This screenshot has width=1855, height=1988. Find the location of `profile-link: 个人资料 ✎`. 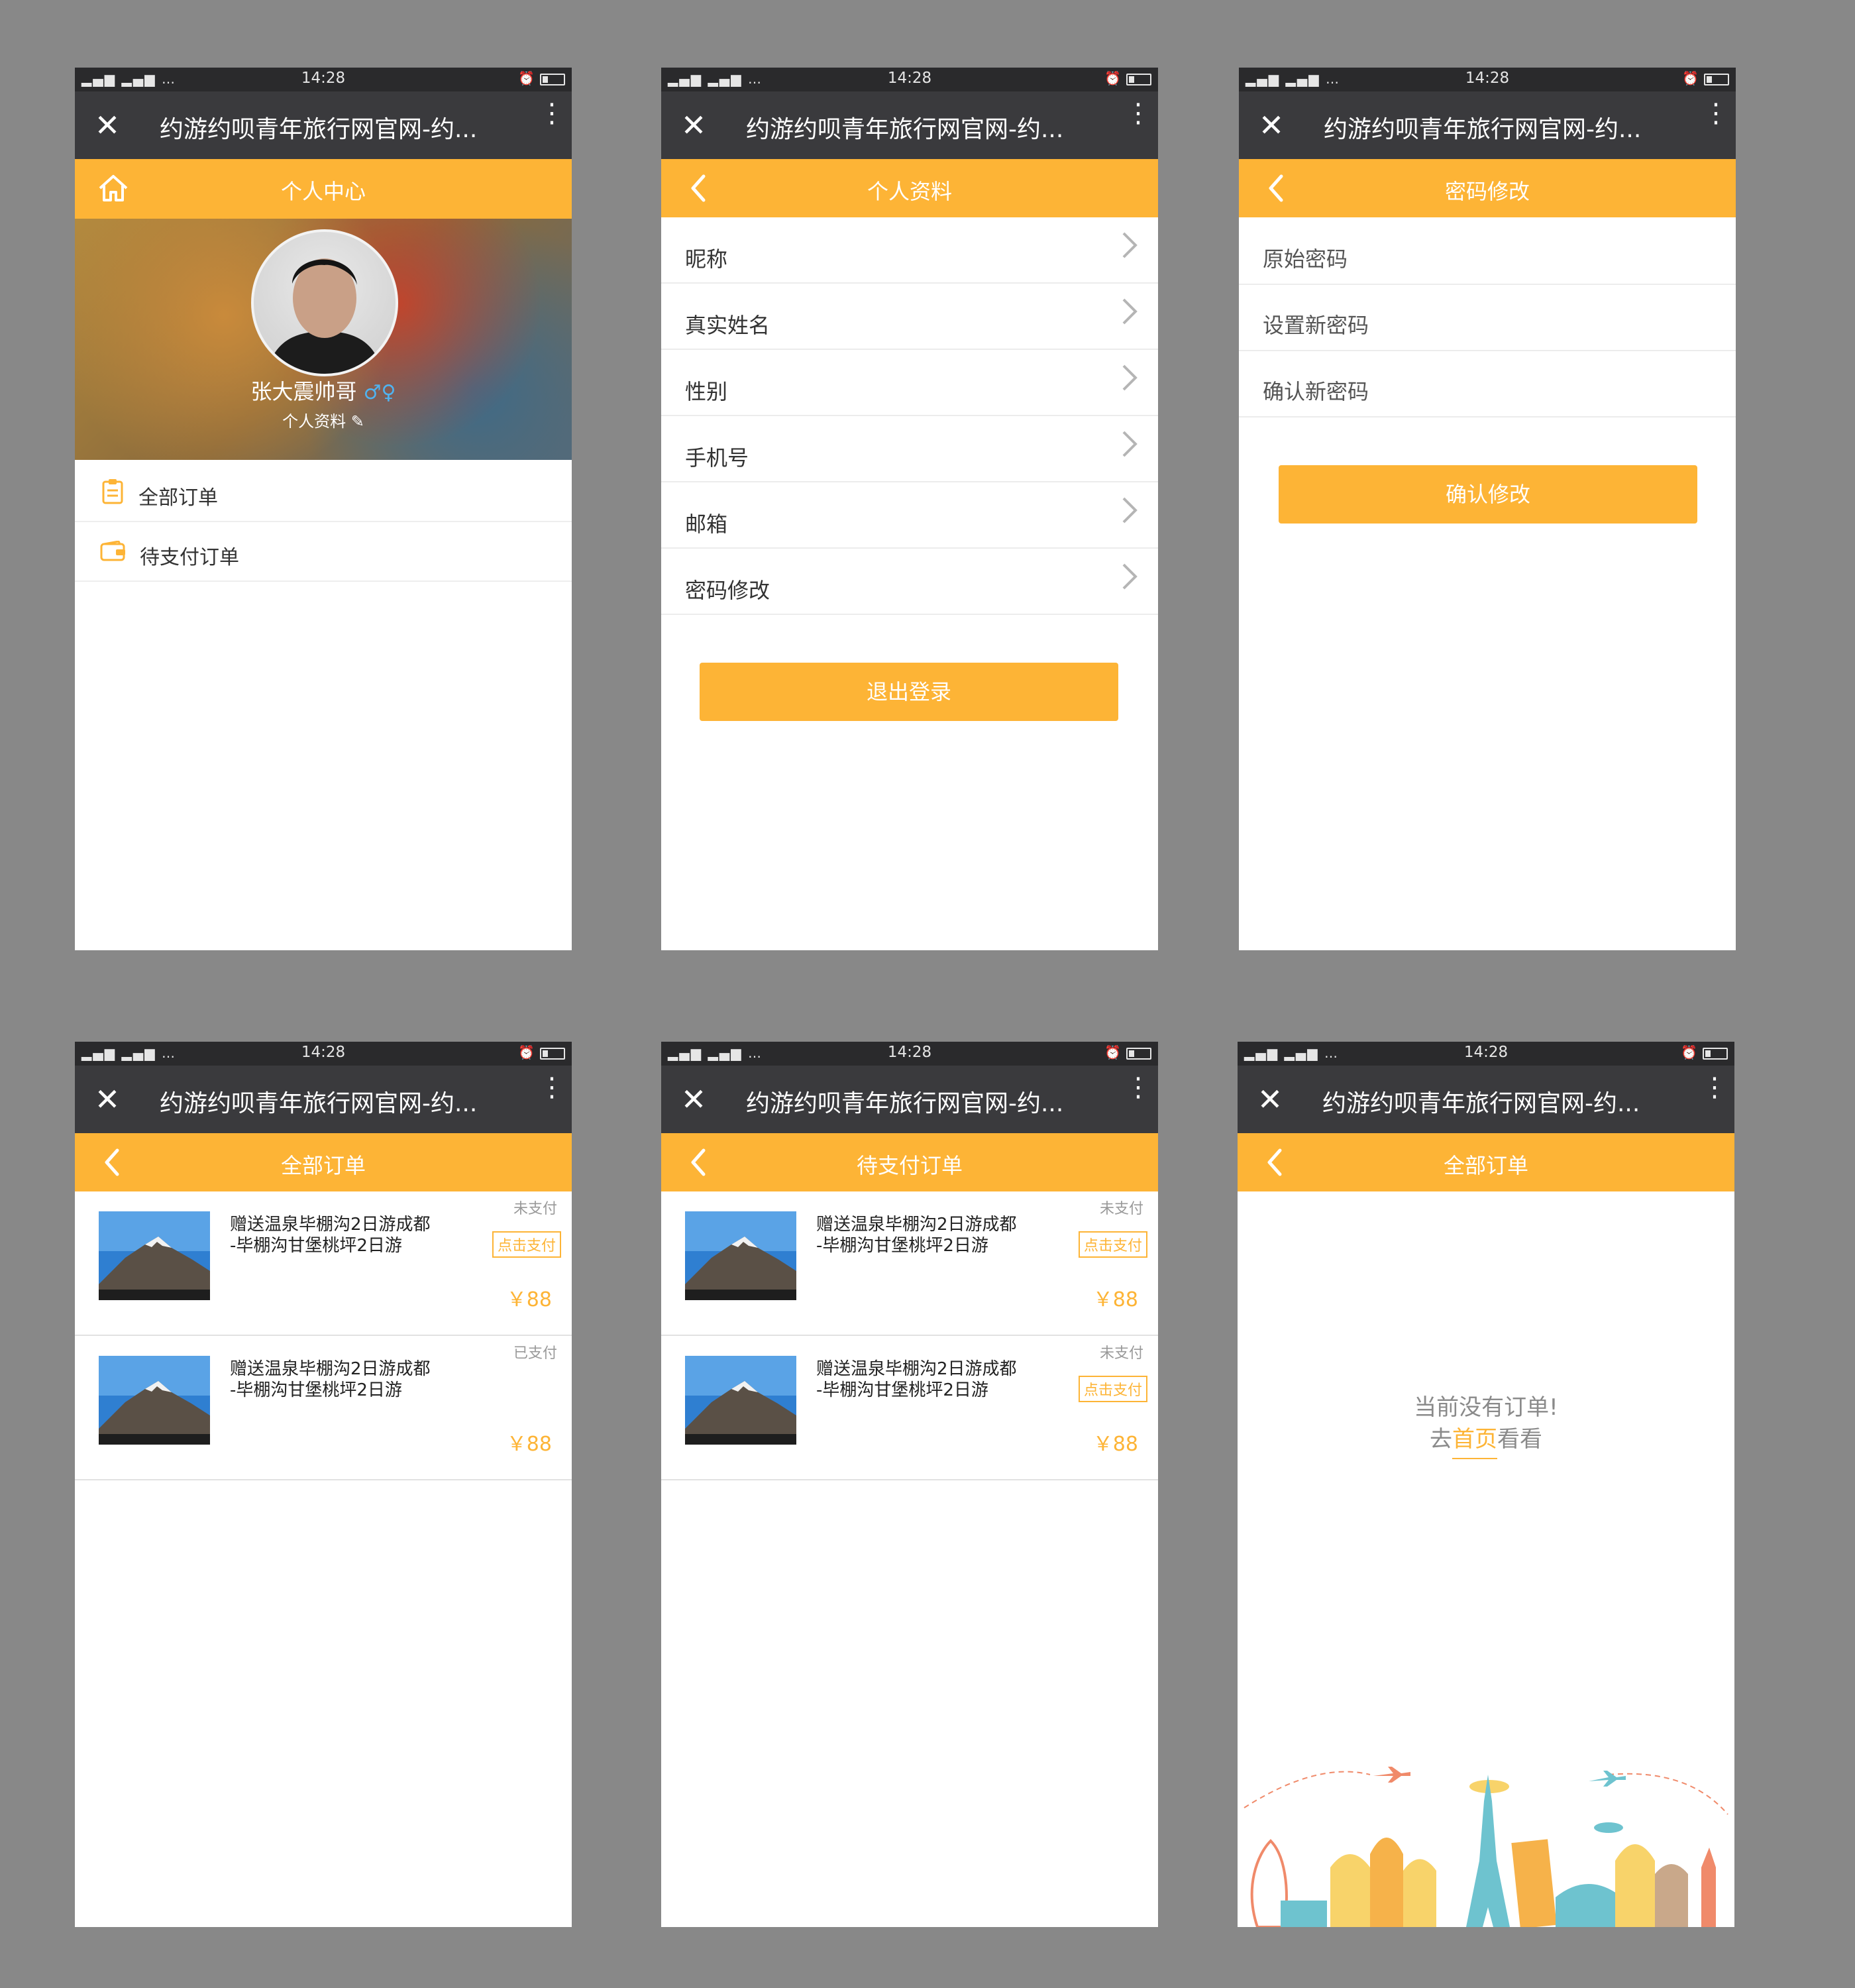

profile-link: 个人资料 ✎ is located at coordinates (323, 419).